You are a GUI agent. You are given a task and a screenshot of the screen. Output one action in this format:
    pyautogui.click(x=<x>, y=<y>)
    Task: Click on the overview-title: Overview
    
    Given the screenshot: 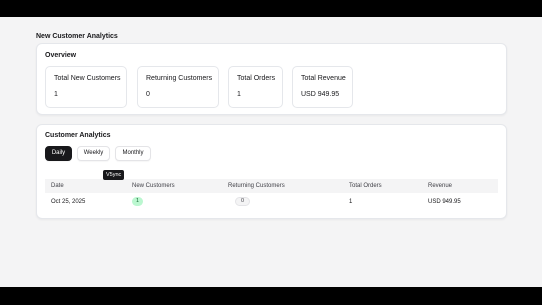 What is the action you would take?
    pyautogui.click(x=61, y=55)
    